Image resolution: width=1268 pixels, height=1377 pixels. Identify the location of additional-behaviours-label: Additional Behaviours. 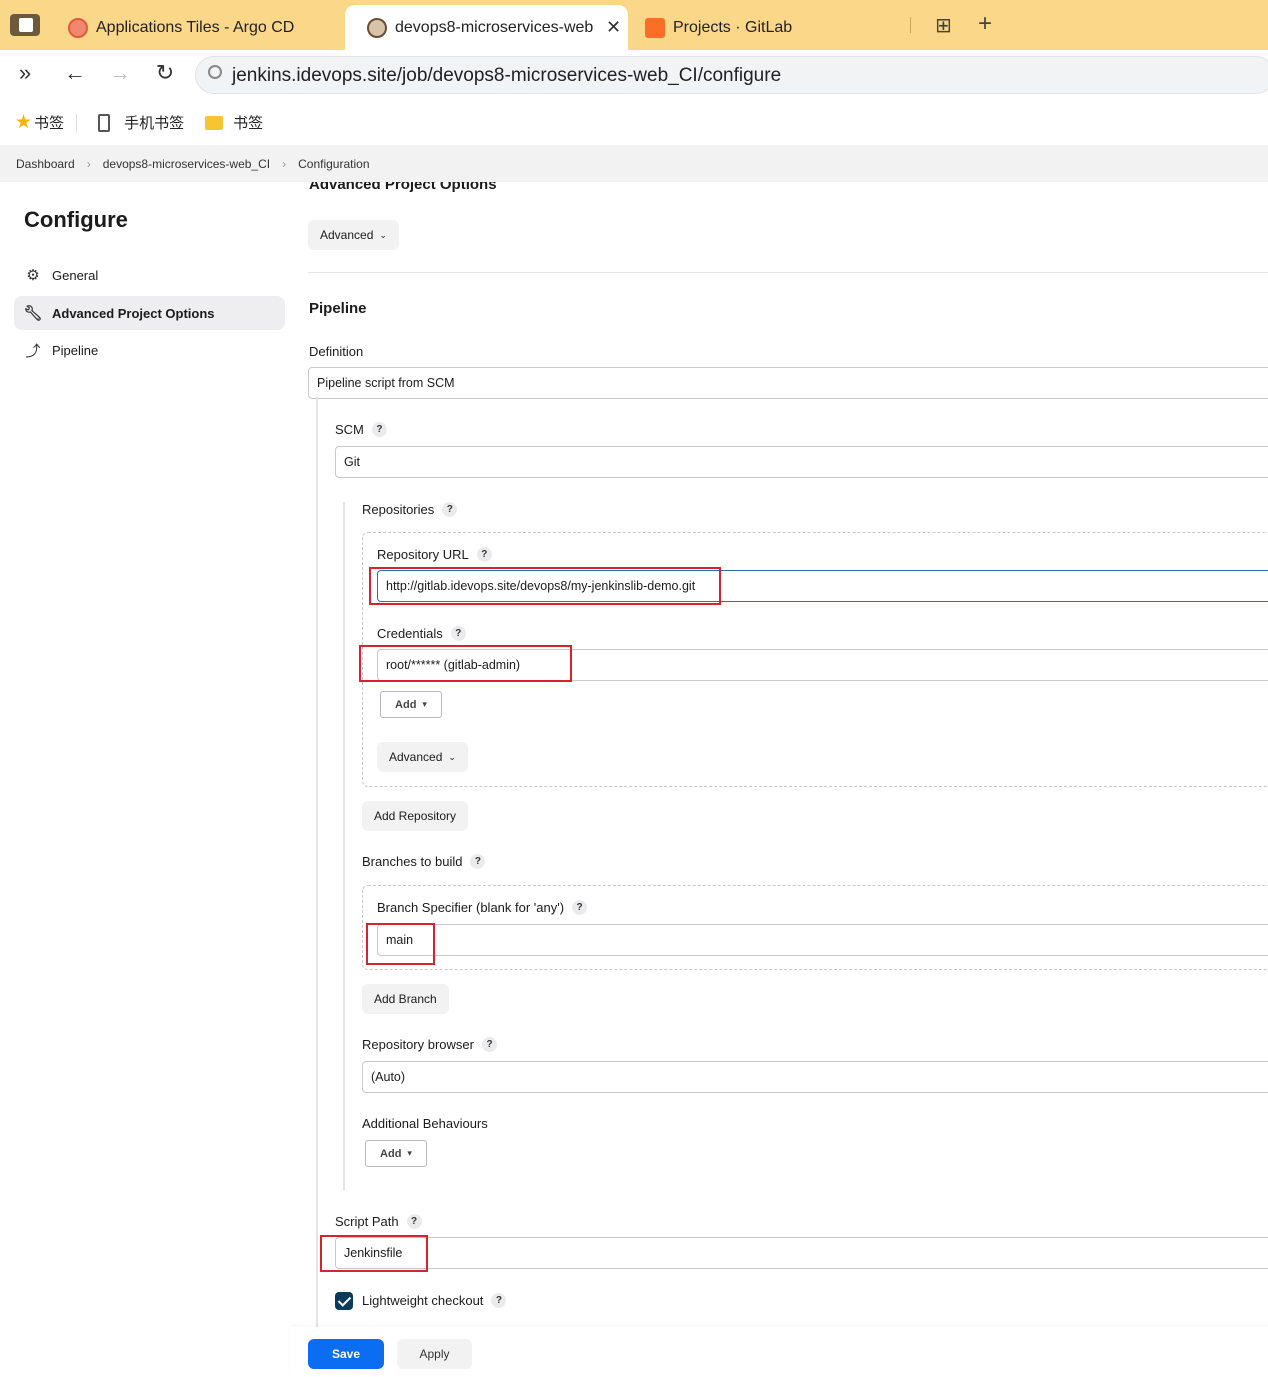
(425, 1123).